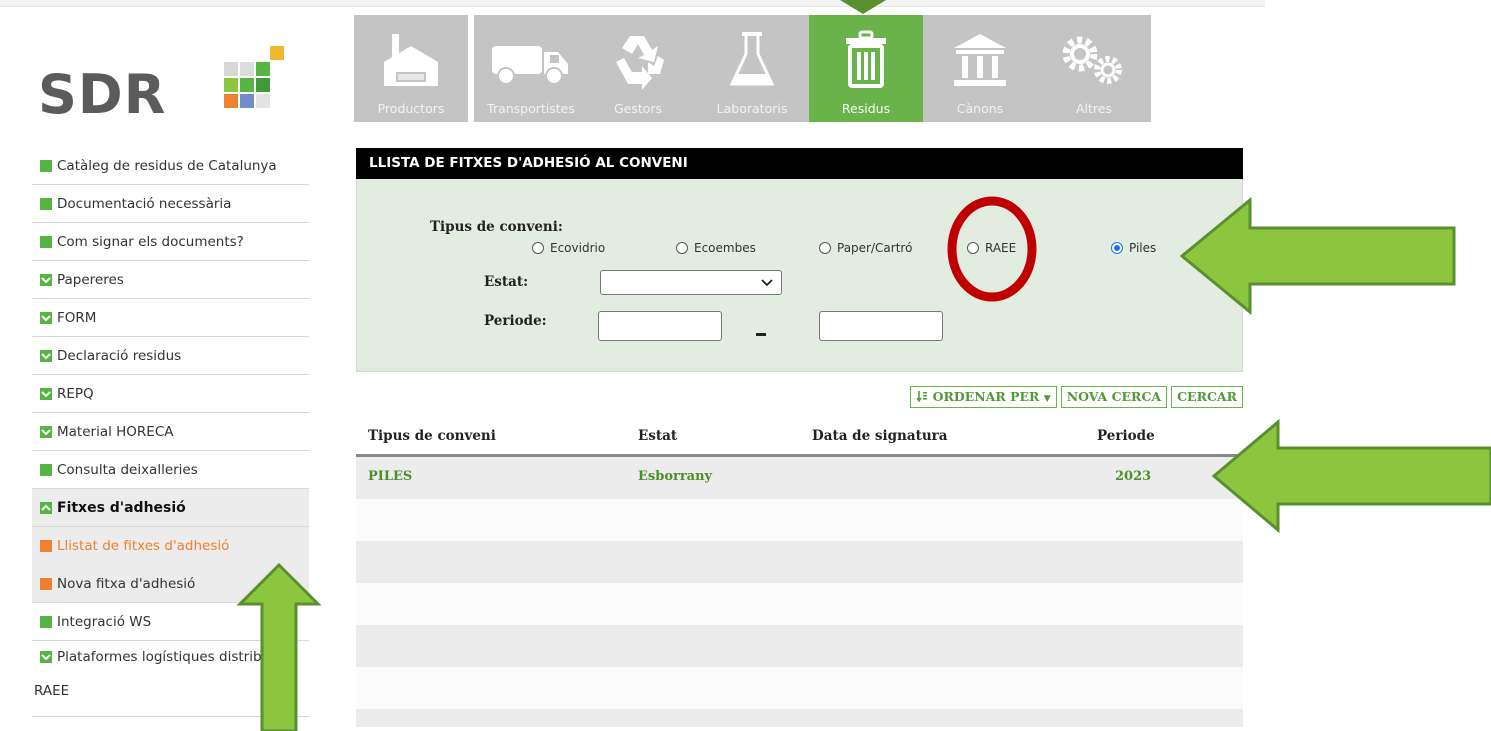 Image resolution: width=1491 pixels, height=731 pixels. What do you see at coordinates (675, 476) in the screenshot?
I see `cell-estat: Esborrany` at bounding box center [675, 476].